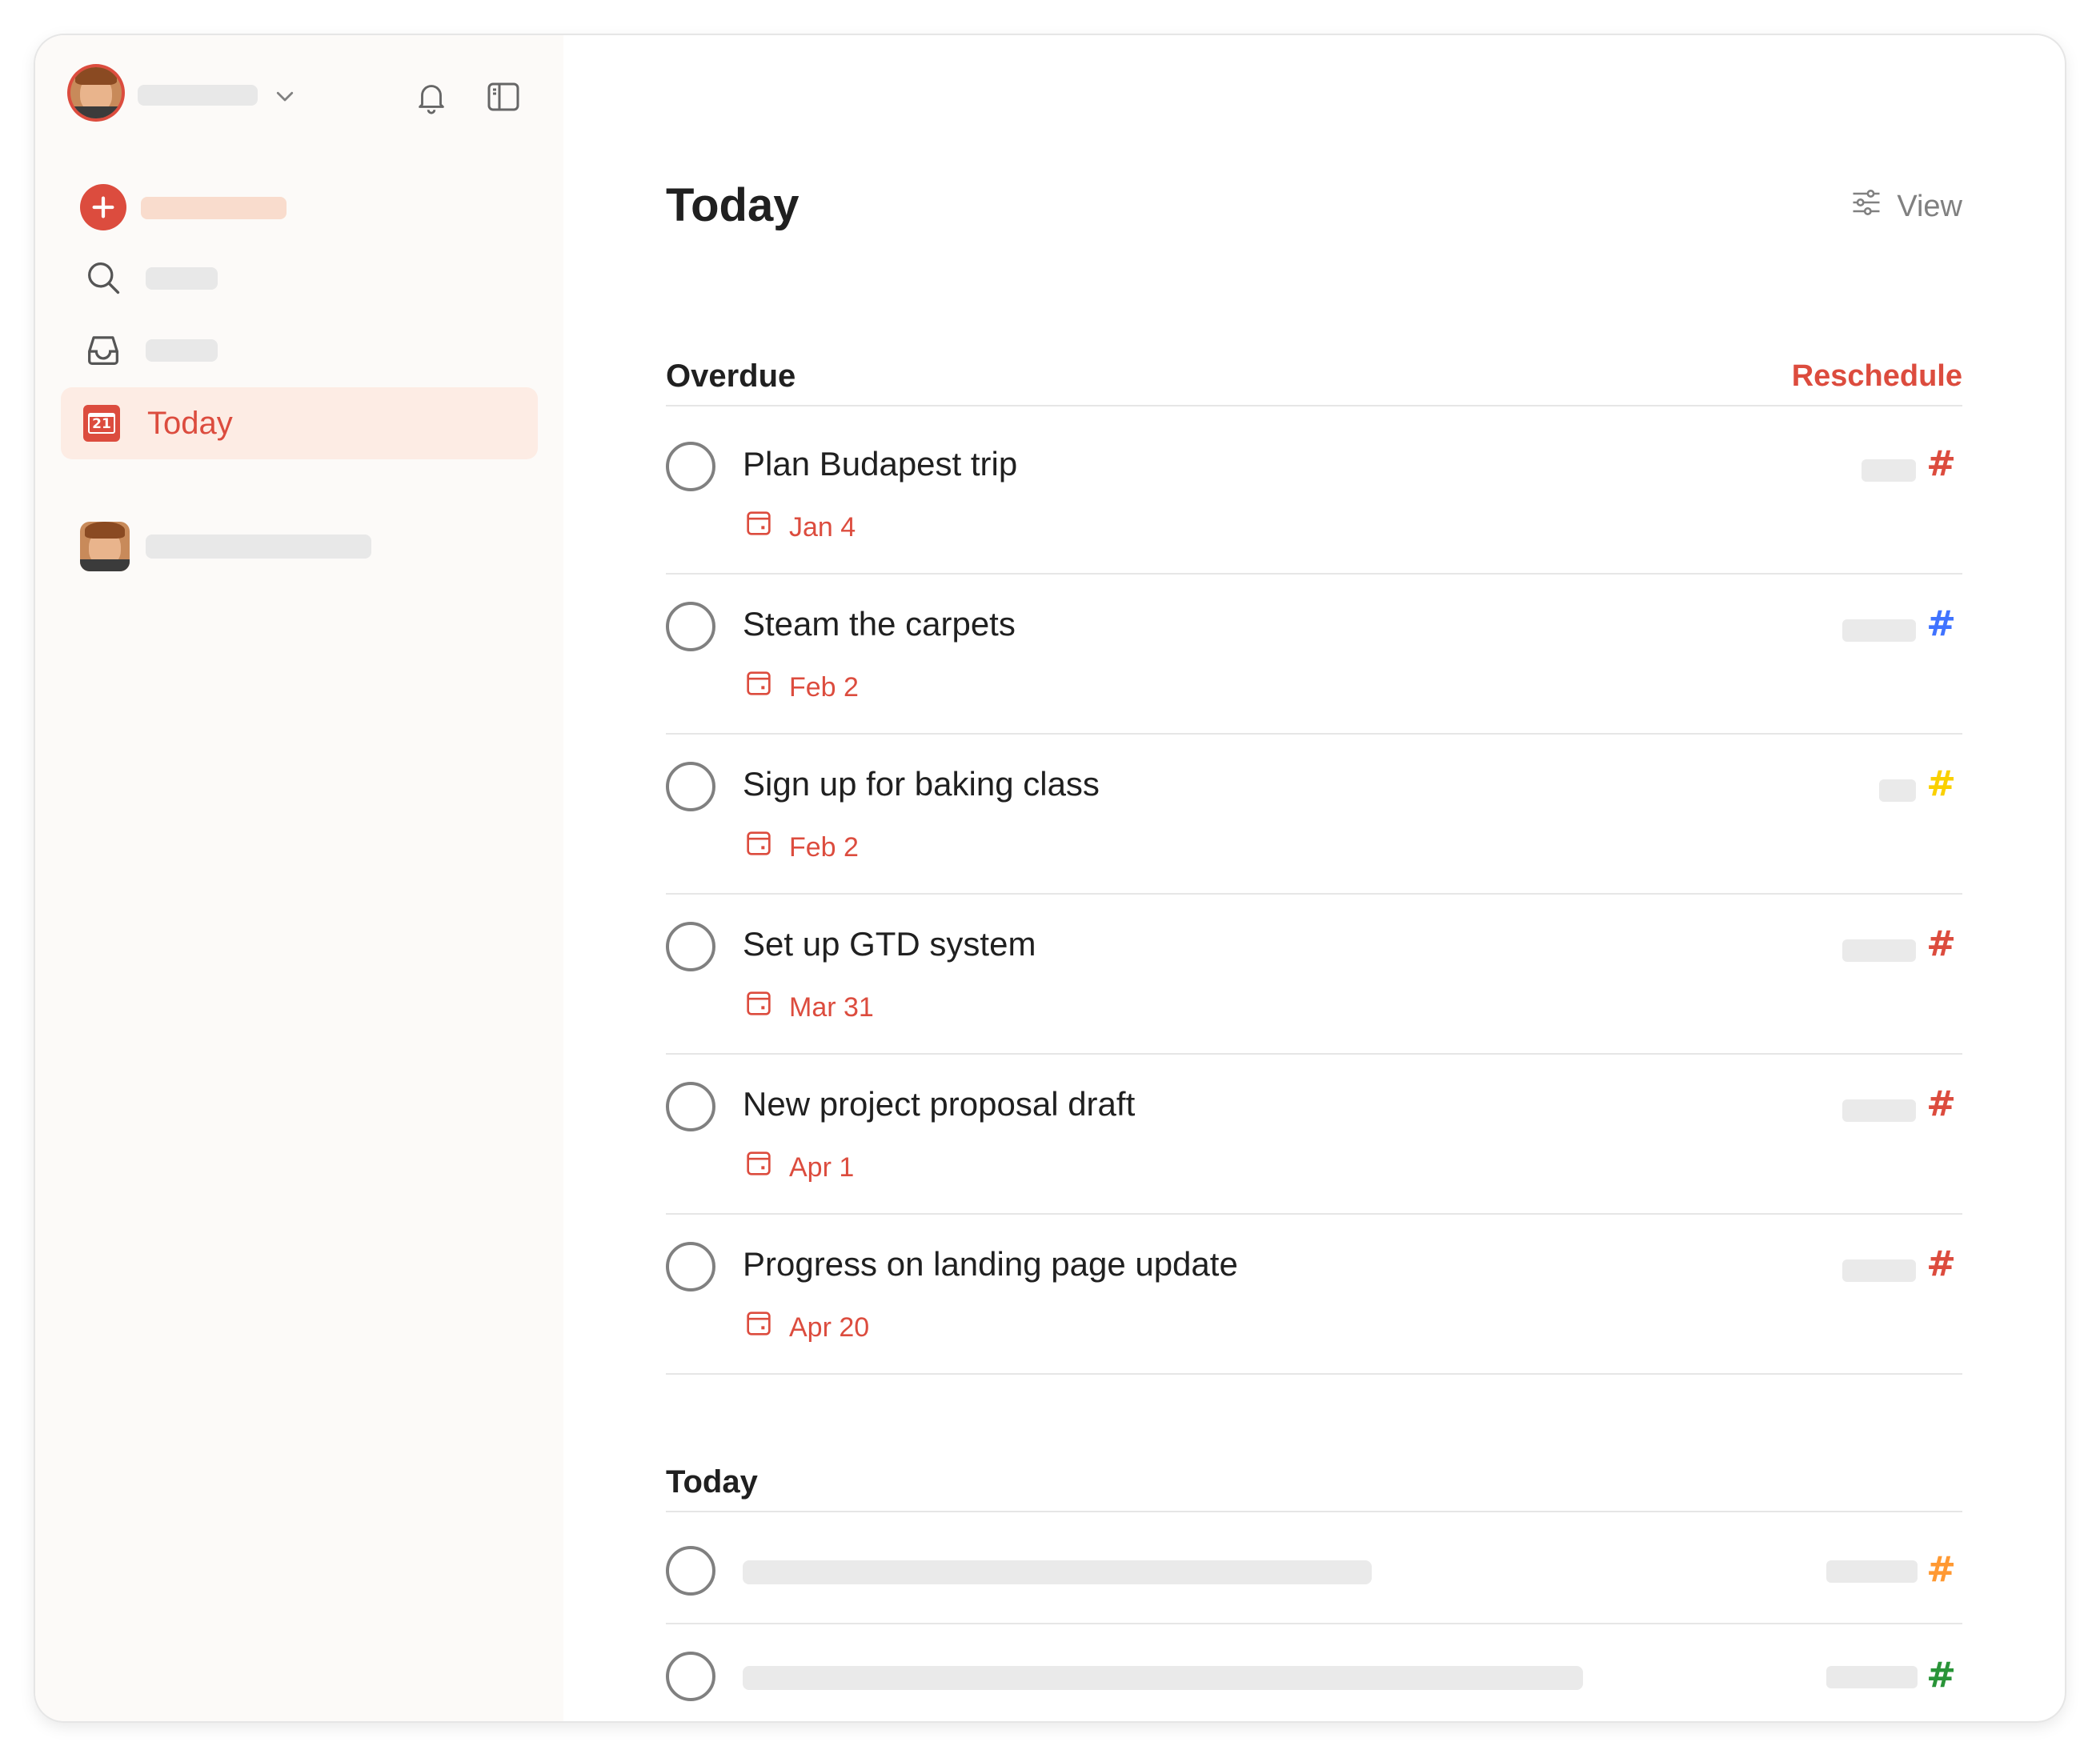  What do you see at coordinates (503, 97) in the screenshot?
I see `sidebar-toggle-icon` at bounding box center [503, 97].